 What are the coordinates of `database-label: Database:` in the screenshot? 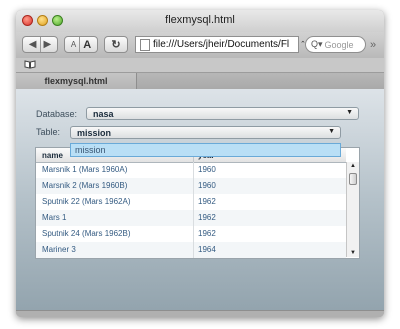 It's located at (57, 114).